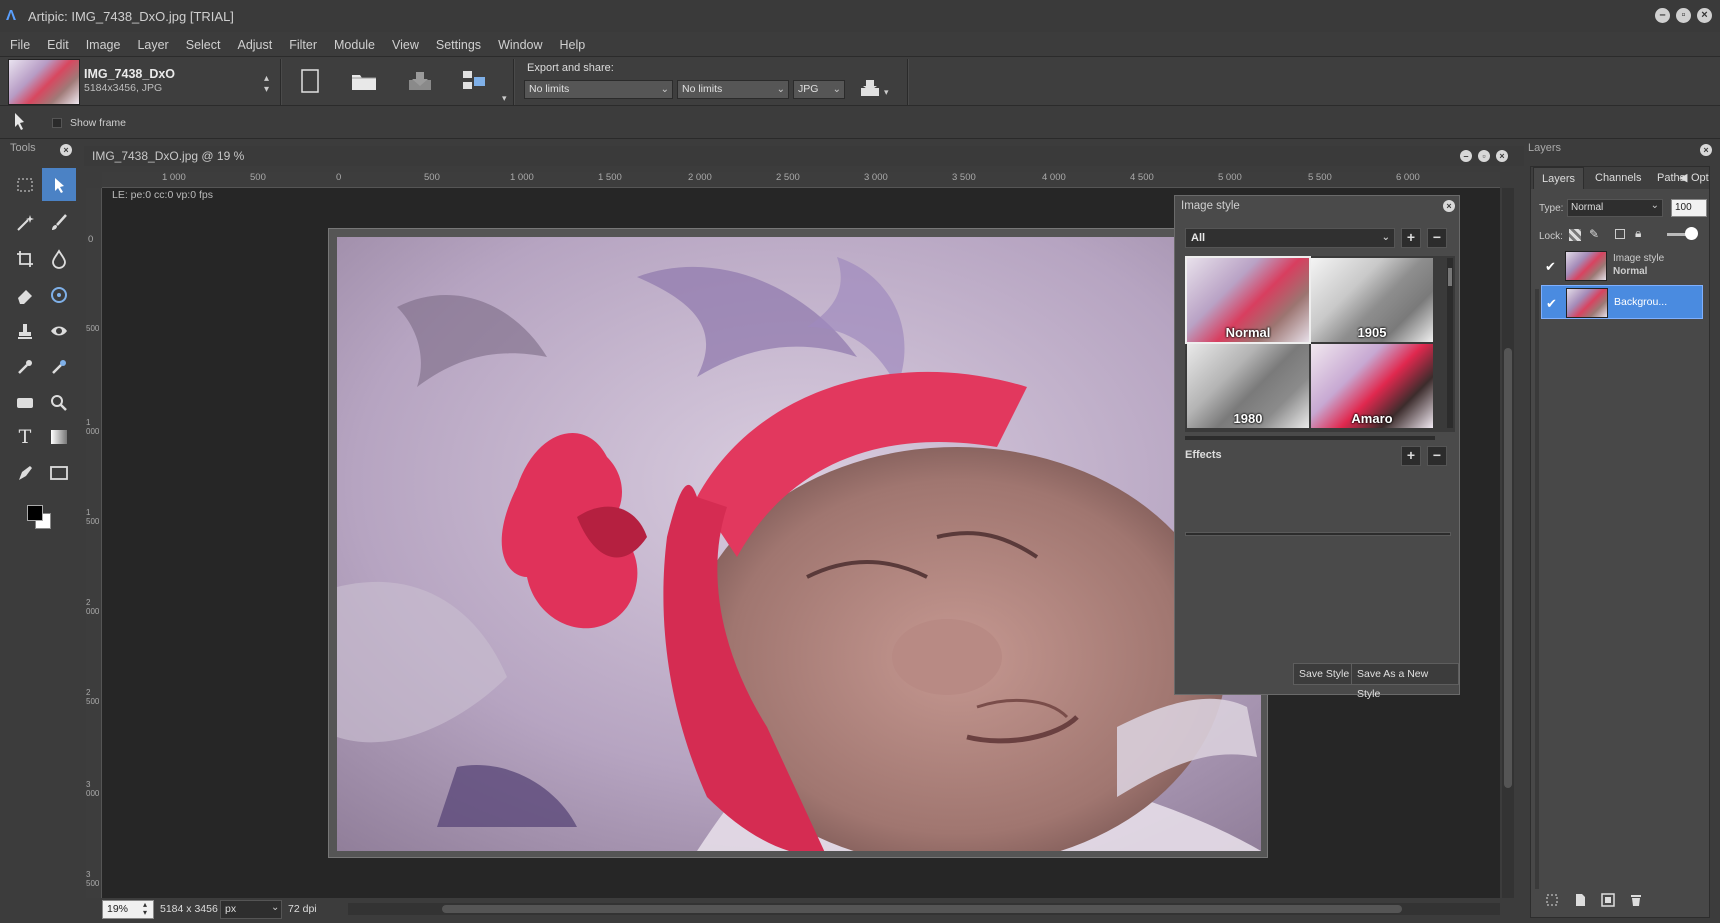  Describe the element at coordinates (520, 45) in the screenshot. I see `menu-window: Window` at that location.